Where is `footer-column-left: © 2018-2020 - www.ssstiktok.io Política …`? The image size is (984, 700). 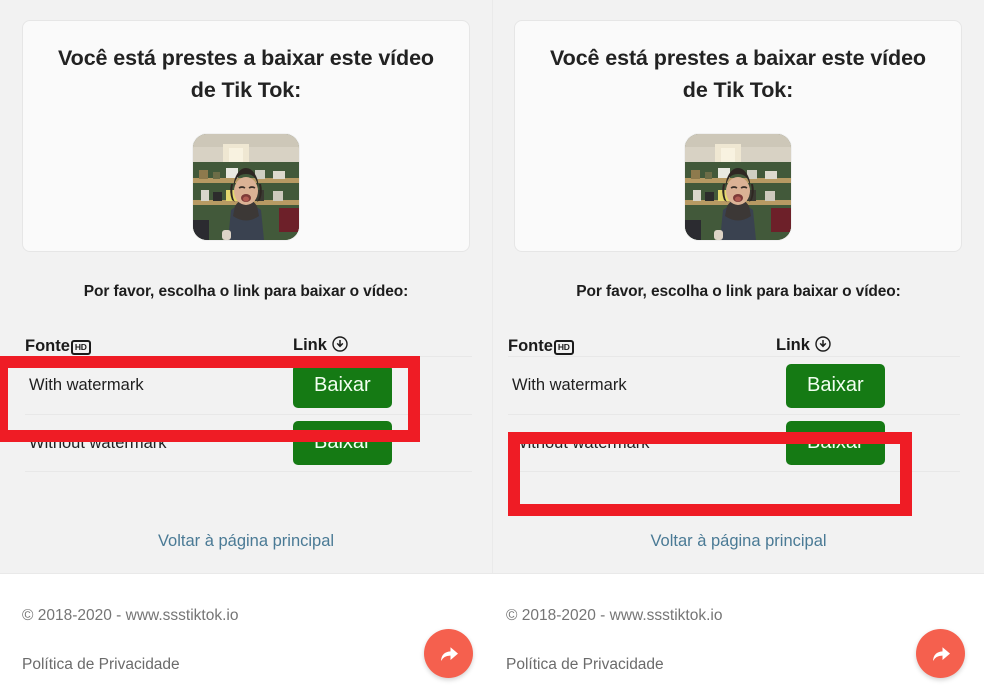
footer-column-left: © 2018-2020 - www.ssstiktok.io Política … is located at coordinates (246, 637).